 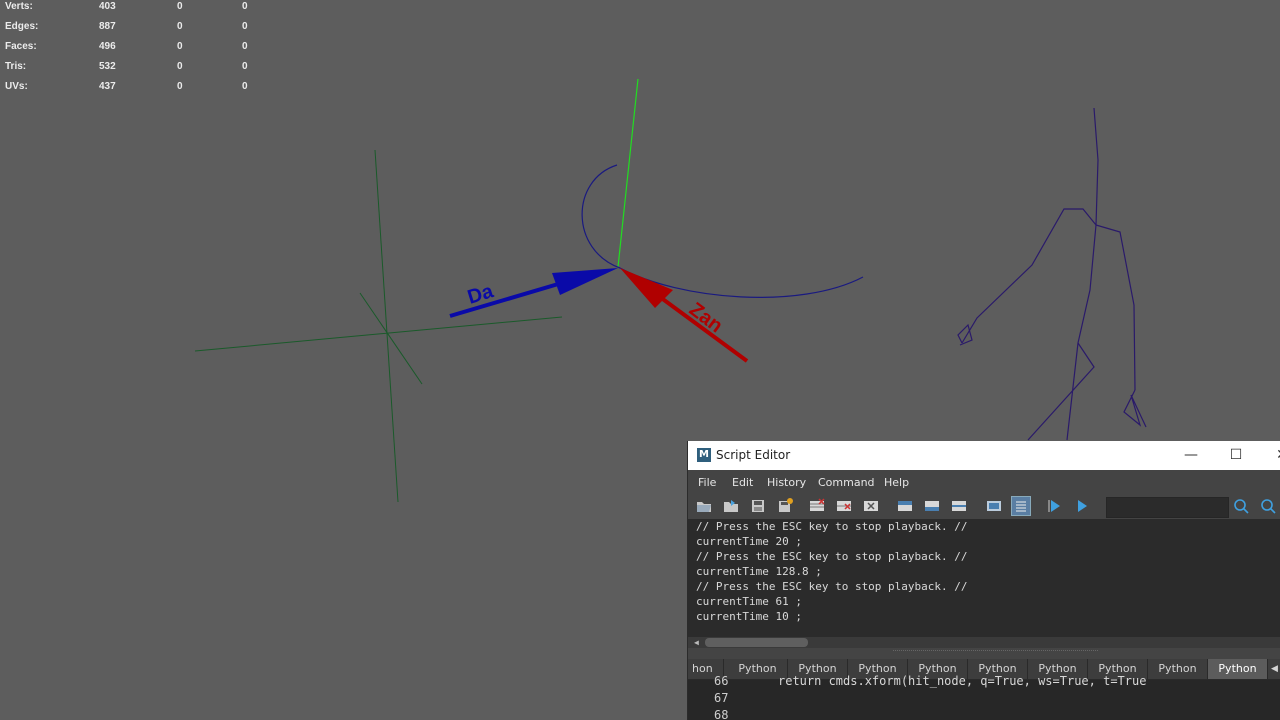 What do you see at coordinates (731, 506) in the screenshot?
I see `source-script-icon` at bounding box center [731, 506].